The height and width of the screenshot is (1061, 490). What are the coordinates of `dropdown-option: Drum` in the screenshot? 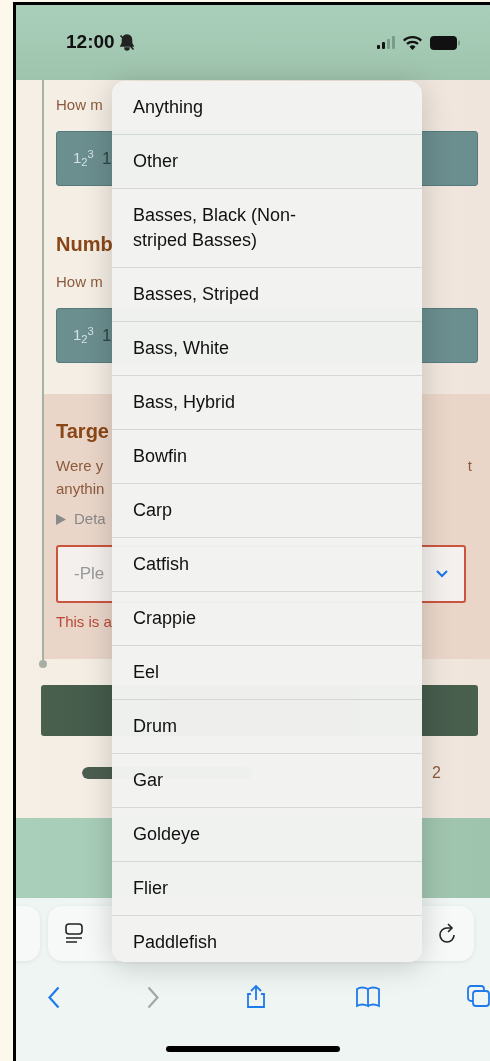 It's located at (267, 727).